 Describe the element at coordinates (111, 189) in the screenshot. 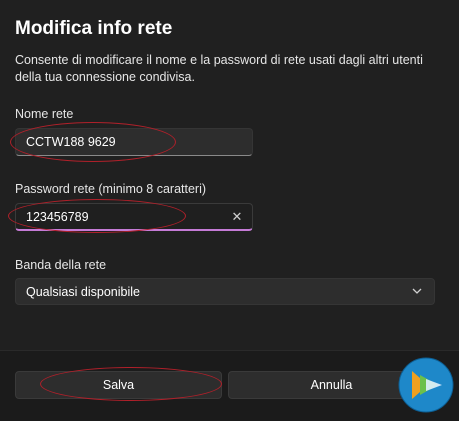

I see `password-label: Password rete (minimo 8 caratteri)` at that location.